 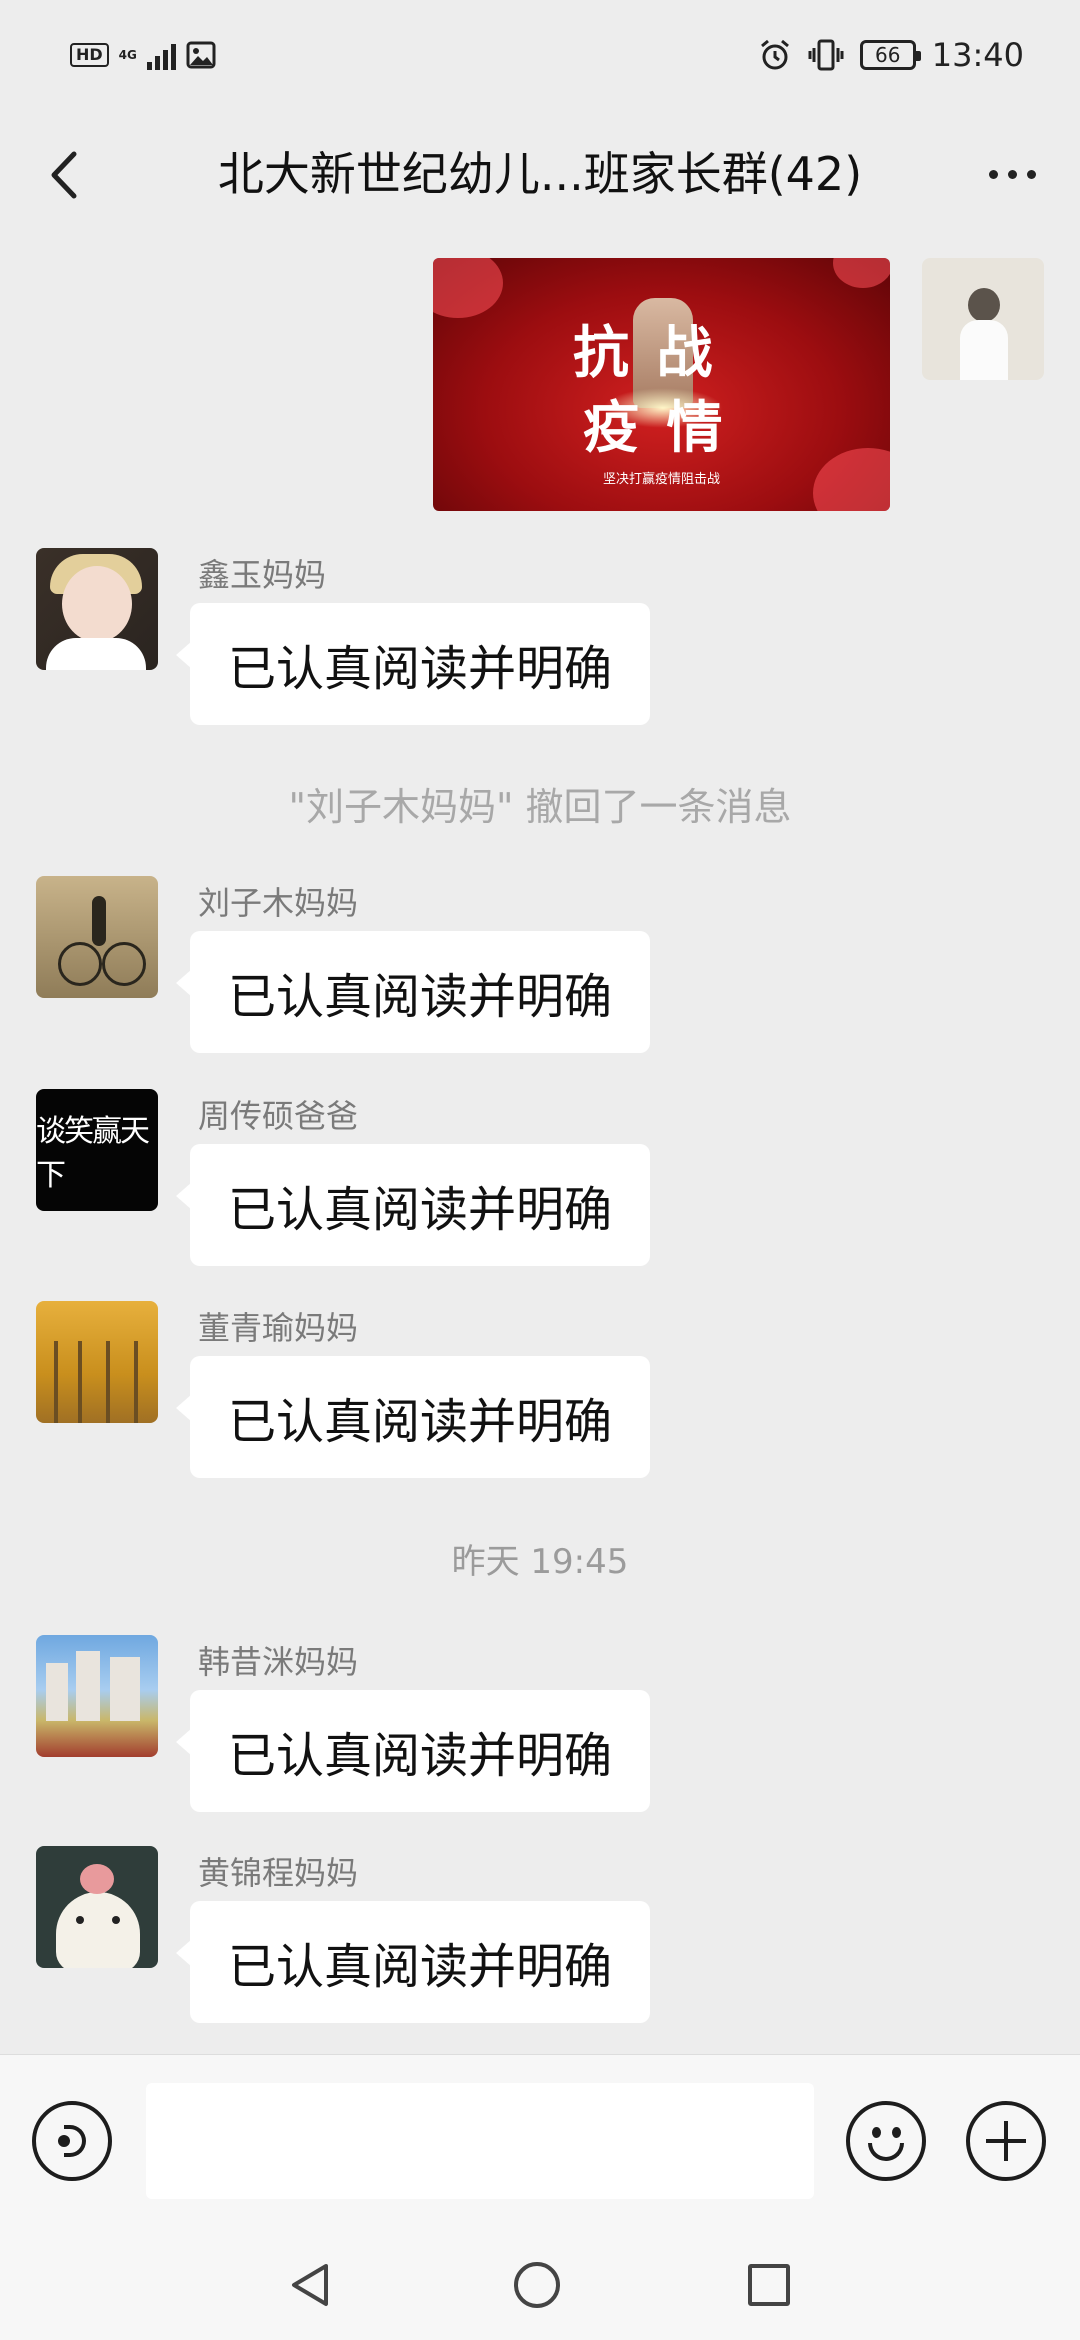 What do you see at coordinates (480, 2141) in the screenshot?
I see `message-input` at bounding box center [480, 2141].